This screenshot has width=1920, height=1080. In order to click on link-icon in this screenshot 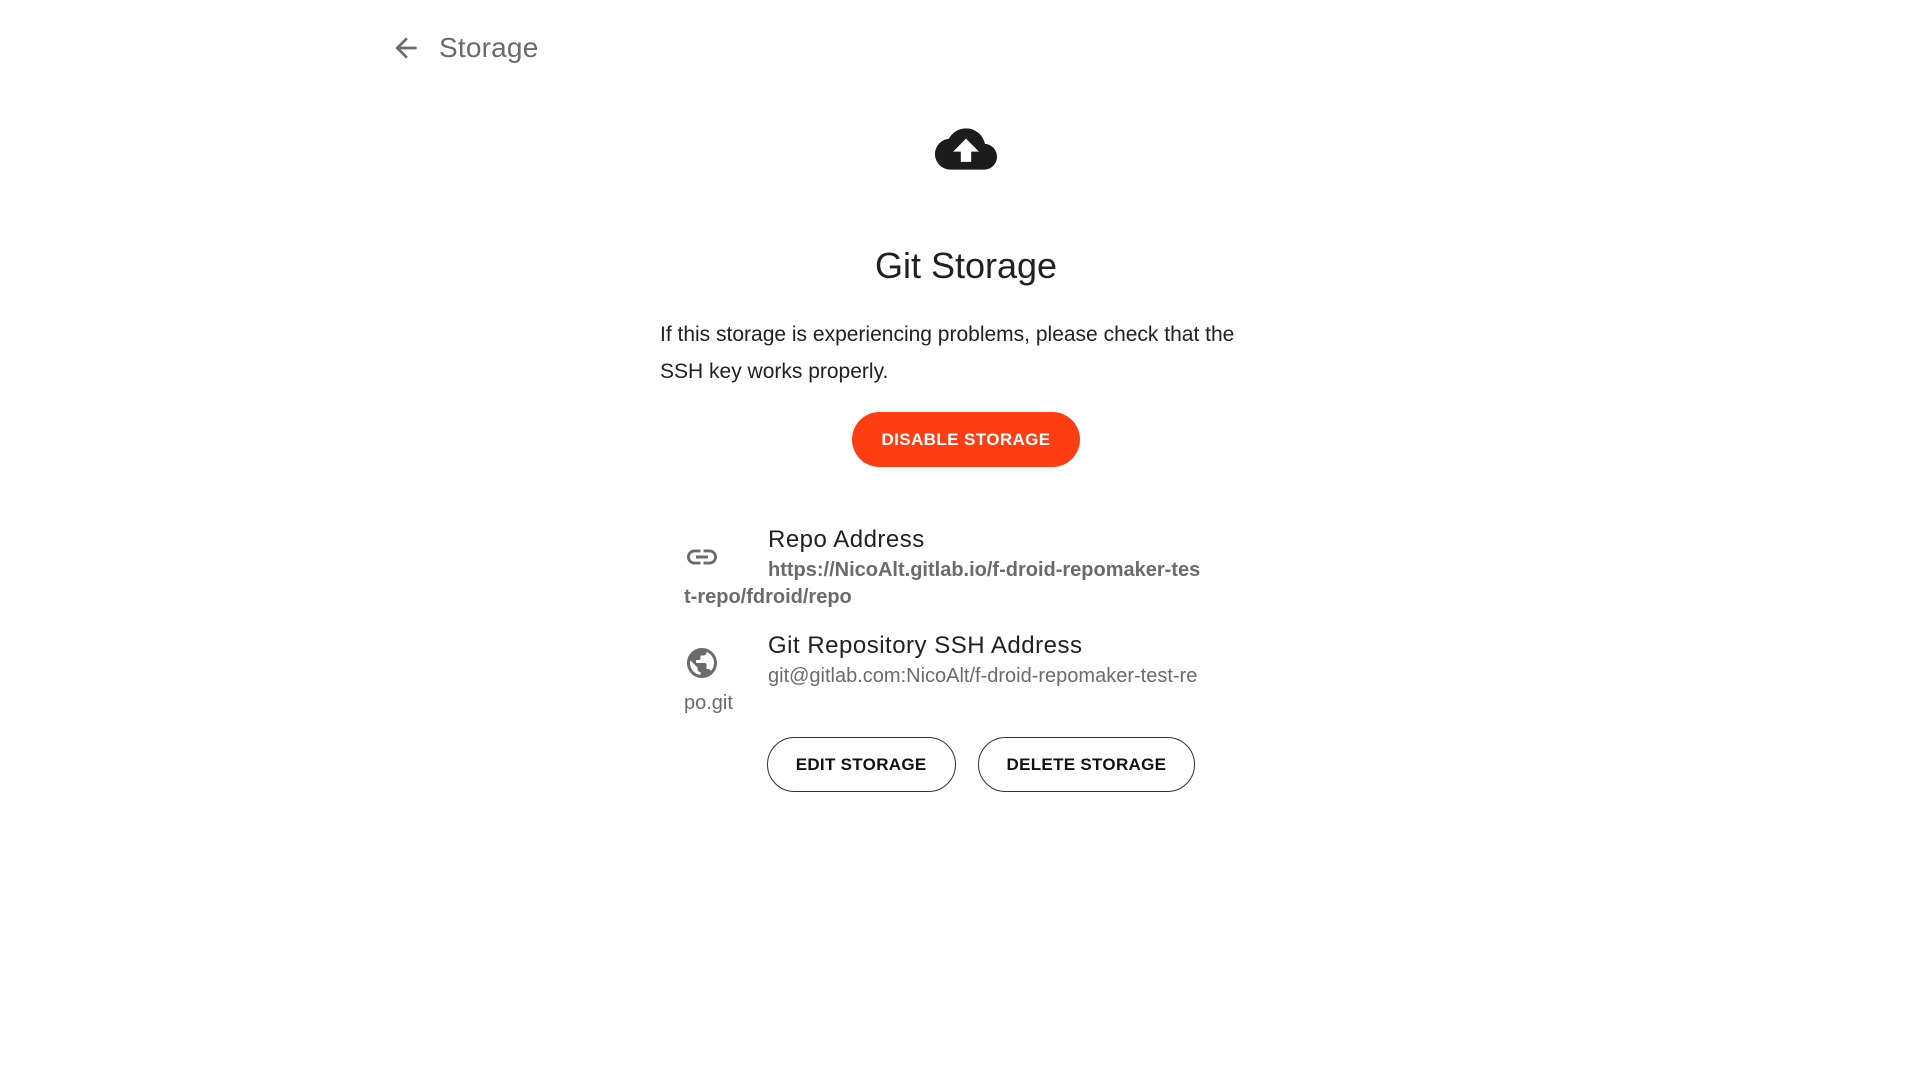, I will do `click(702, 557)`.